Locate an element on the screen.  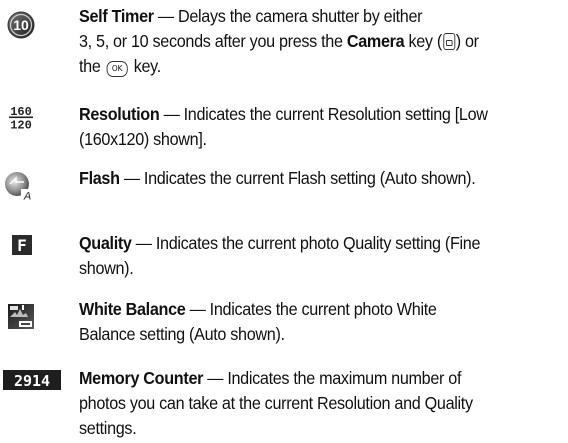
white-balance-line2: Balance setting (Auto shown). is located at coordinates (182, 334).